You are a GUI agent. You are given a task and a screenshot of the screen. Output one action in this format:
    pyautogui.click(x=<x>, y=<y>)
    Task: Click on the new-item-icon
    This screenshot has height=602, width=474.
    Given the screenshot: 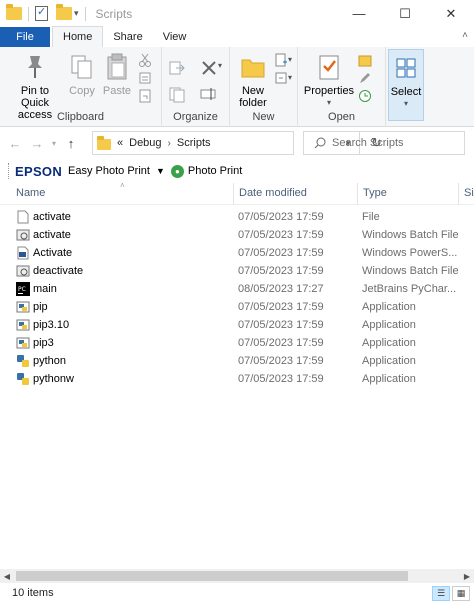 What is the action you would take?
    pyautogui.click(x=281, y=60)
    